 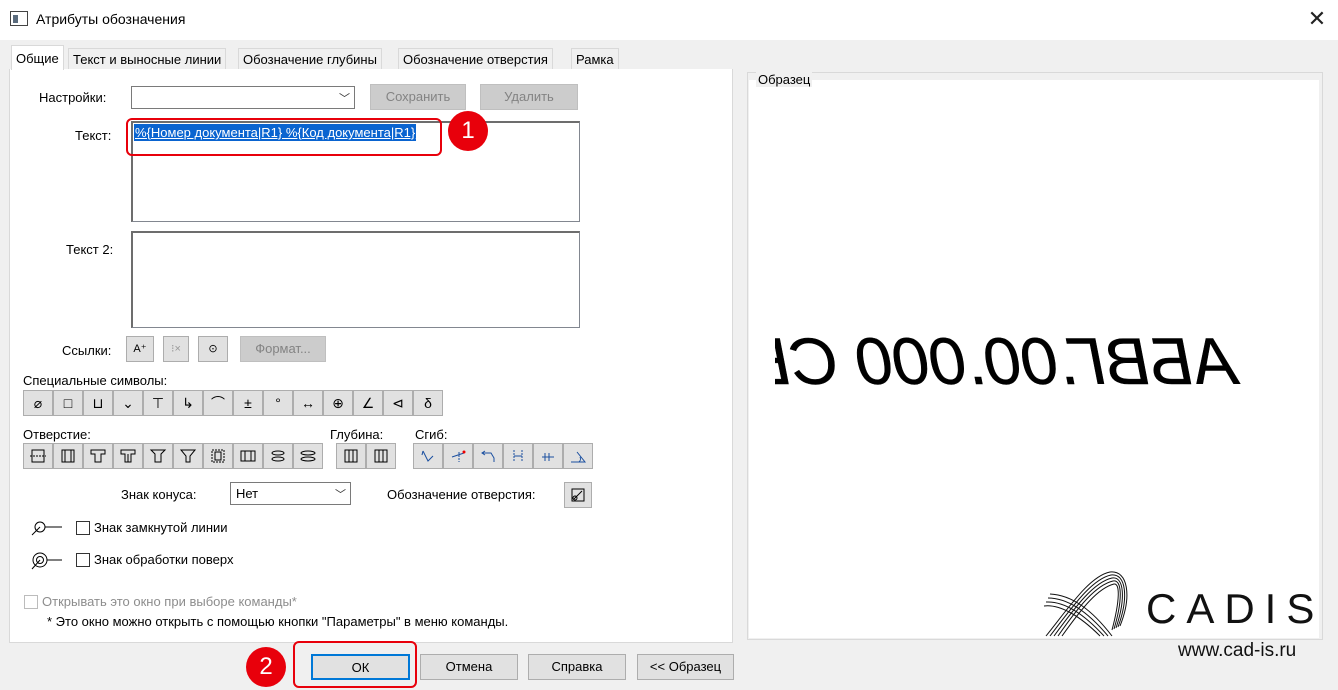 What do you see at coordinates (98, 403) in the screenshot?
I see `counterbore-icon: ⊔` at bounding box center [98, 403].